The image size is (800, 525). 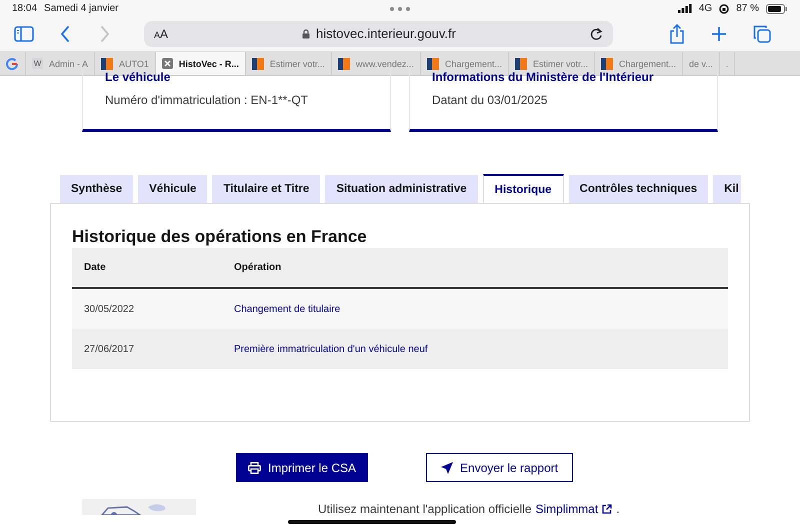 What do you see at coordinates (447, 468) in the screenshot?
I see `send-icon` at bounding box center [447, 468].